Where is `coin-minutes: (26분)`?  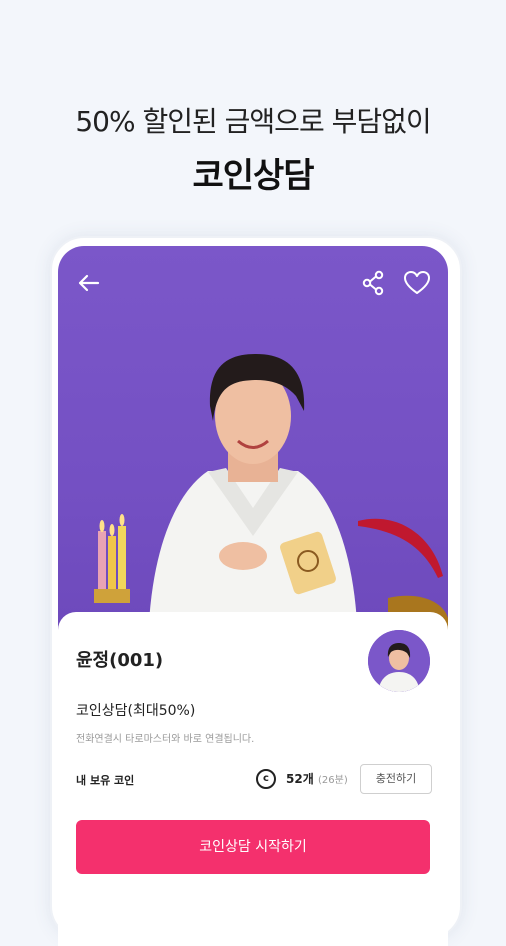 coin-minutes: (26분) is located at coordinates (333, 780).